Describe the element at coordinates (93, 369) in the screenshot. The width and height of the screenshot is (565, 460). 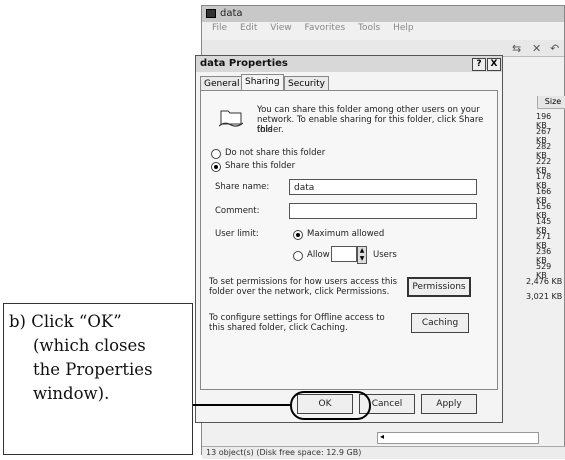
I see `callout-line: the Properties` at that location.